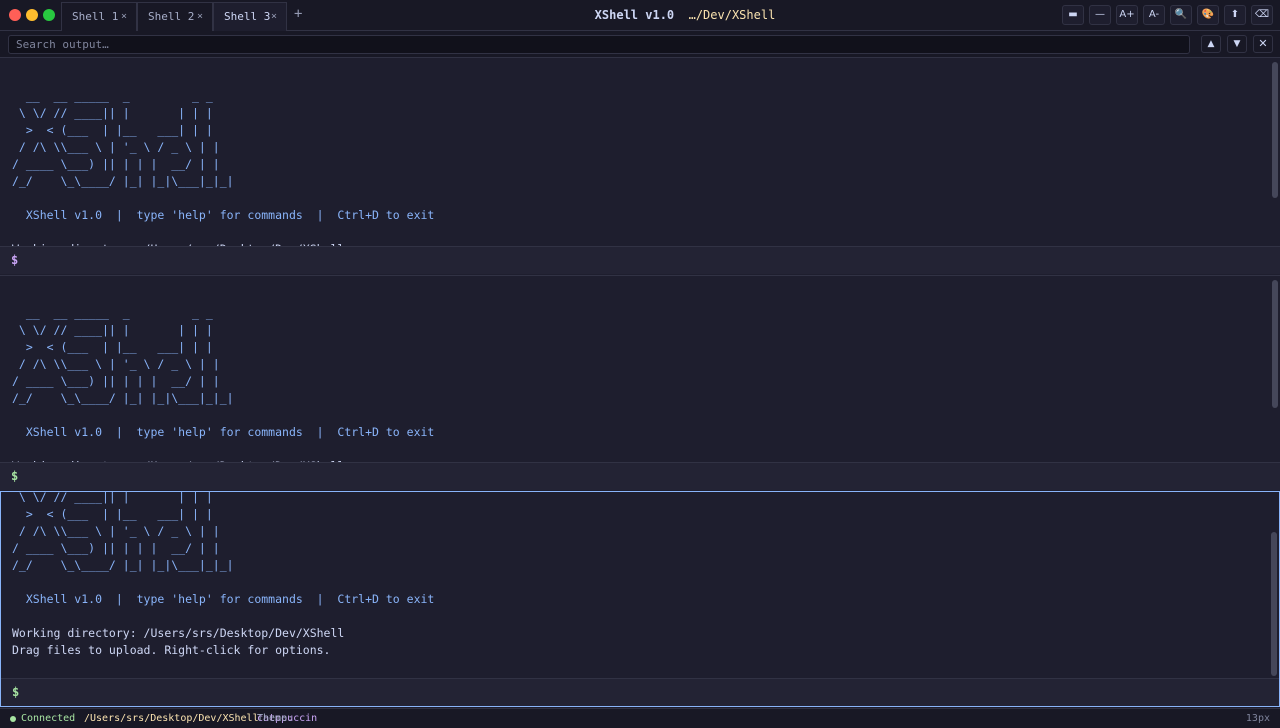 This screenshot has height=728, width=1280. I want to click on title-path: …/Dev/XShell, so click(732, 15).